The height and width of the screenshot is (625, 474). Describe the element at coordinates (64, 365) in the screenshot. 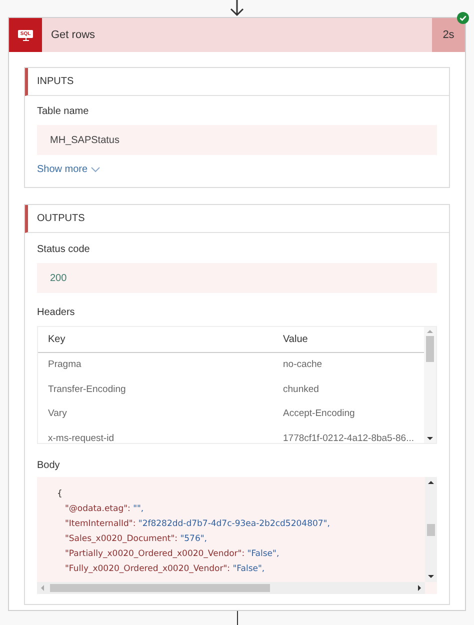

I see `table-cell-text: Pragma` at that location.